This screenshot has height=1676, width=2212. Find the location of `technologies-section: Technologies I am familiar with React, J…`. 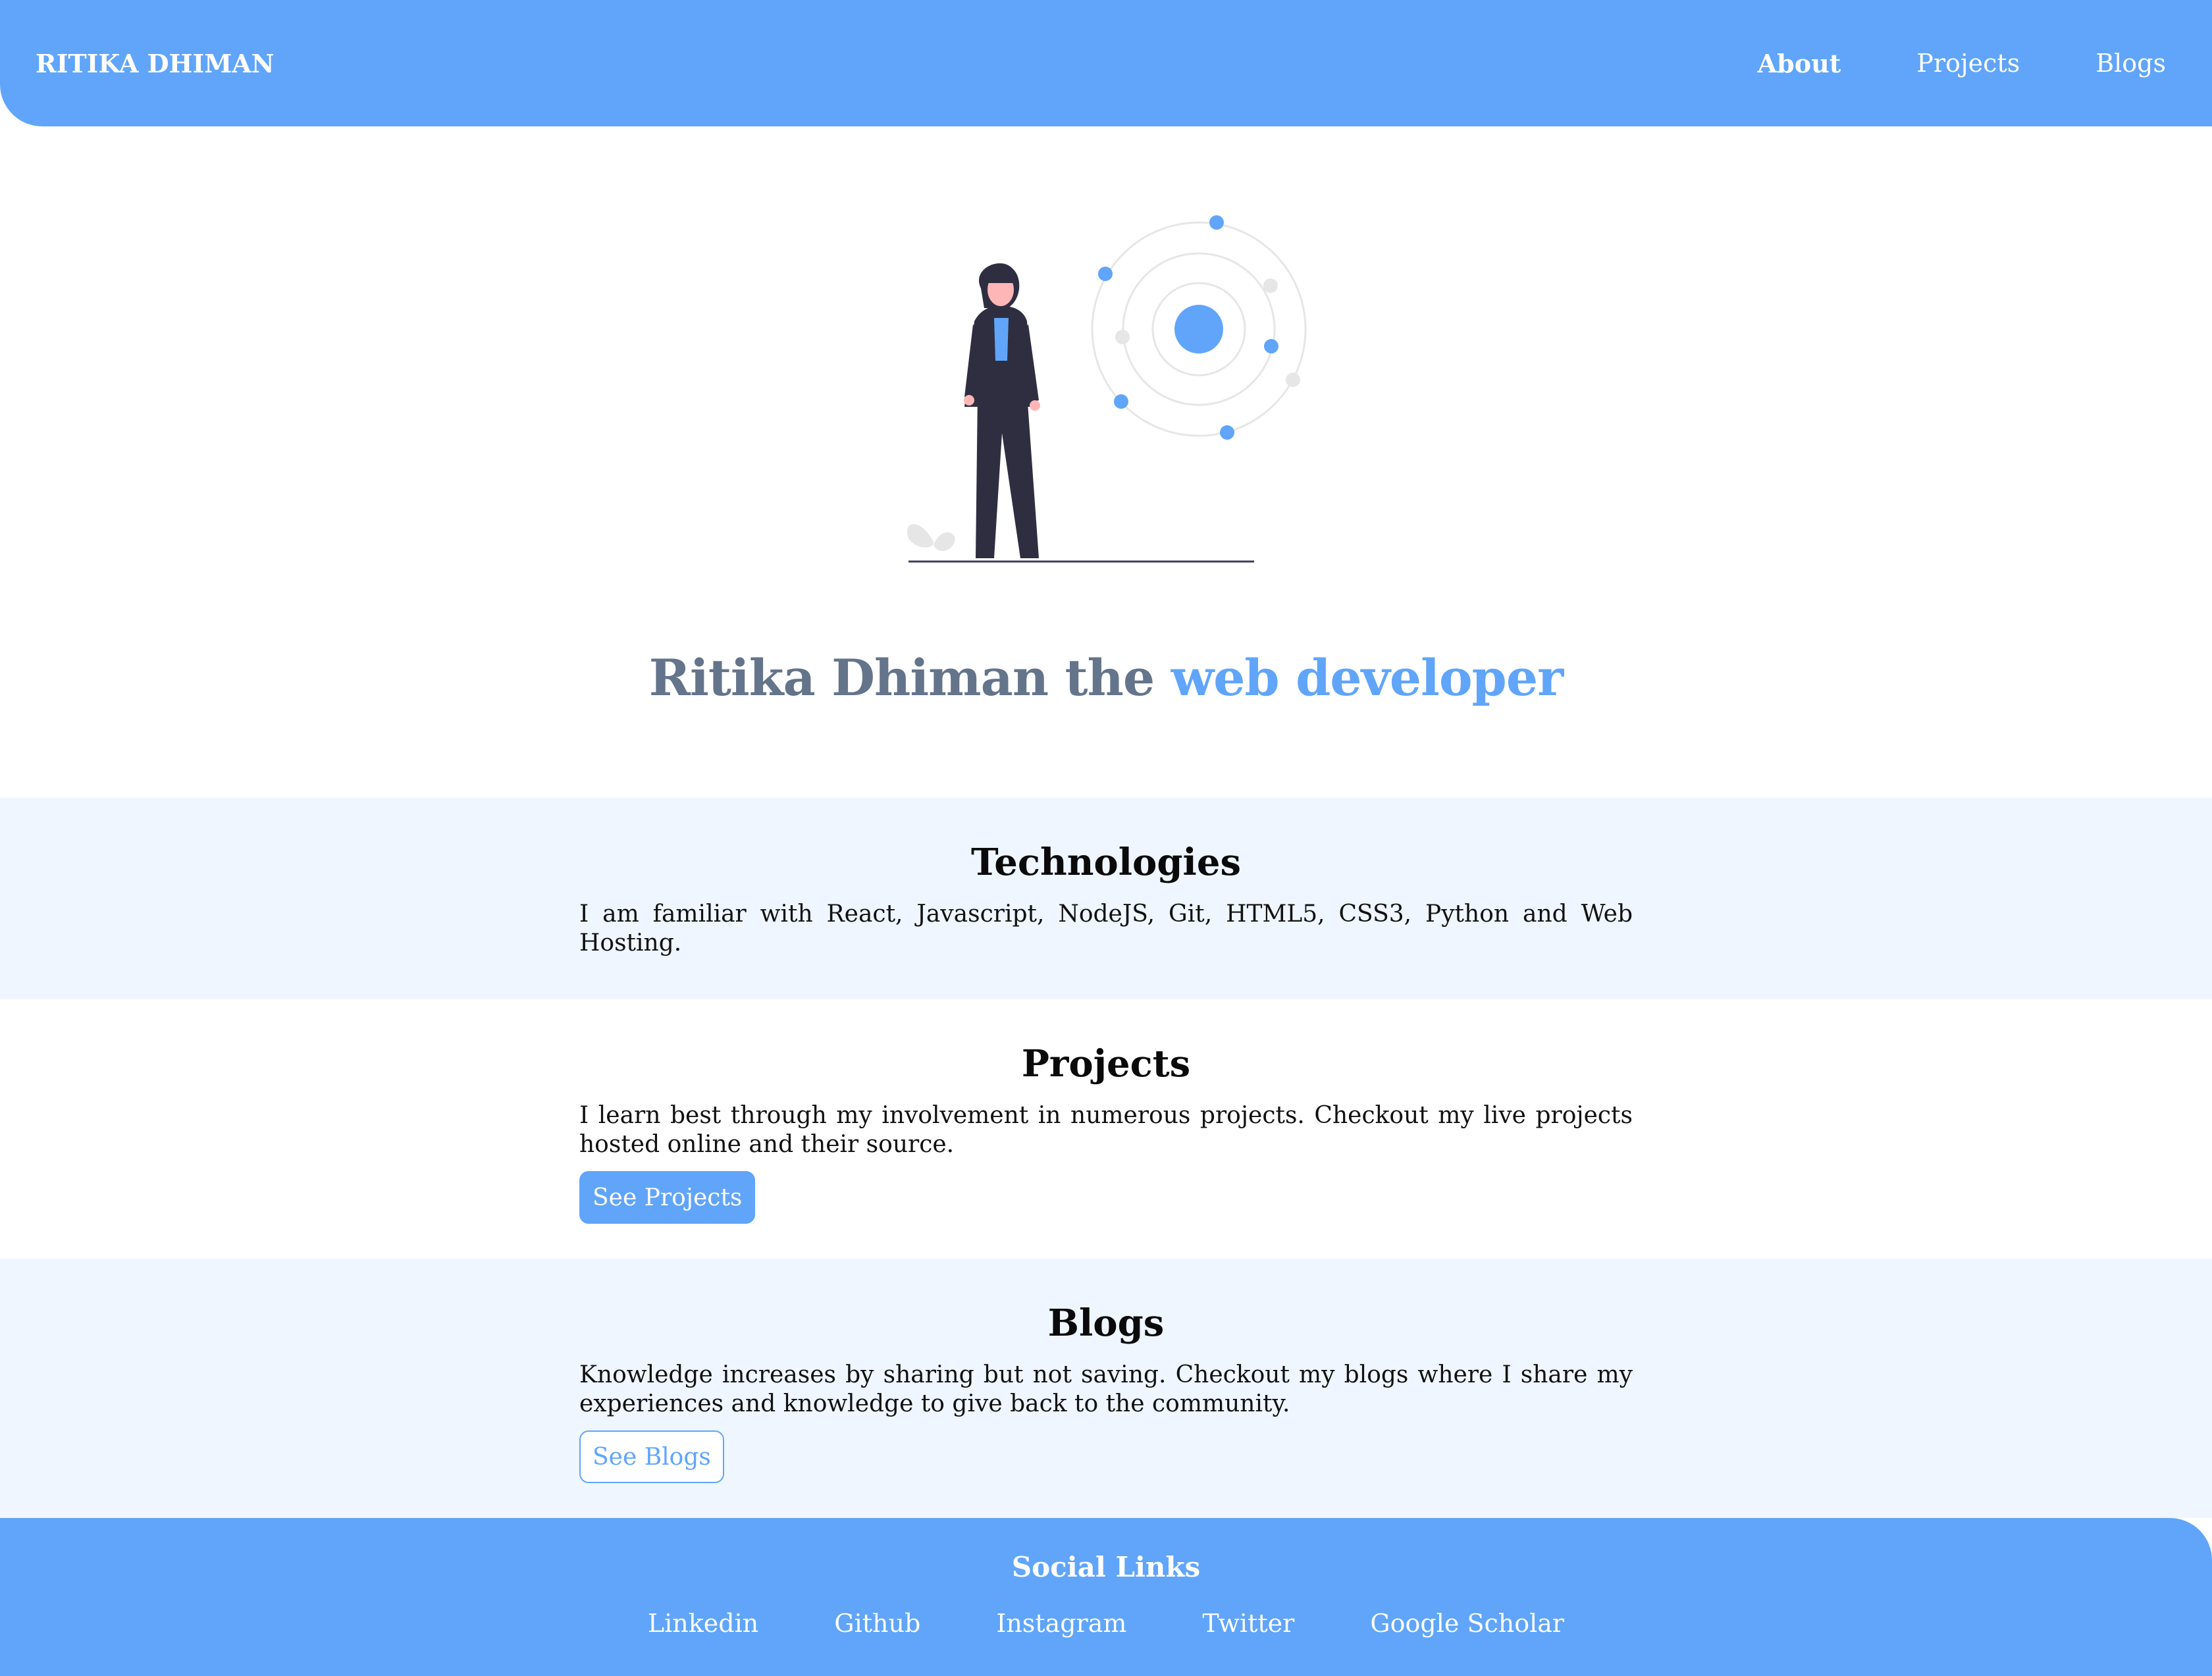

technologies-section: Technologies I am familiar with React, J… is located at coordinates (1106, 898).